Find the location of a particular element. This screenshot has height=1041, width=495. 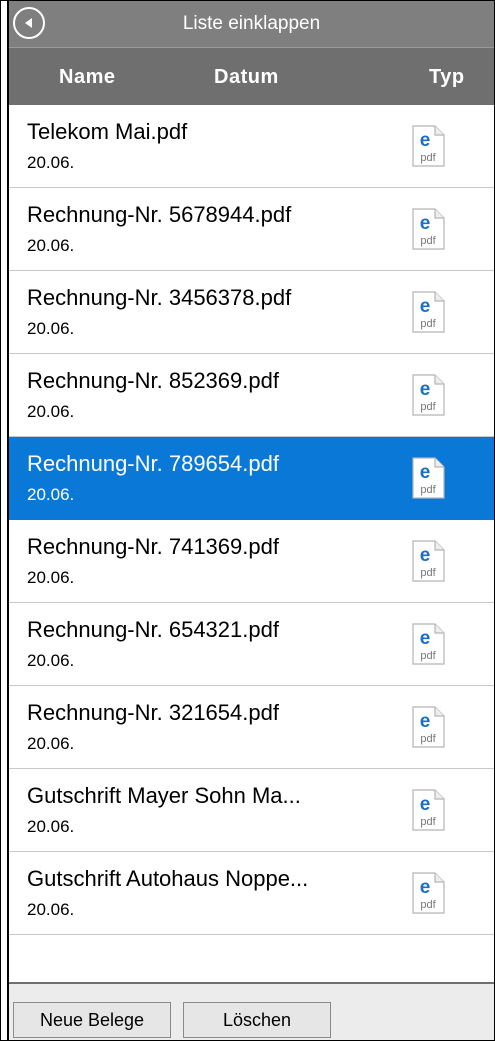

document-name: Rechnung-Nr. 789654.pdf is located at coordinates (153, 463).